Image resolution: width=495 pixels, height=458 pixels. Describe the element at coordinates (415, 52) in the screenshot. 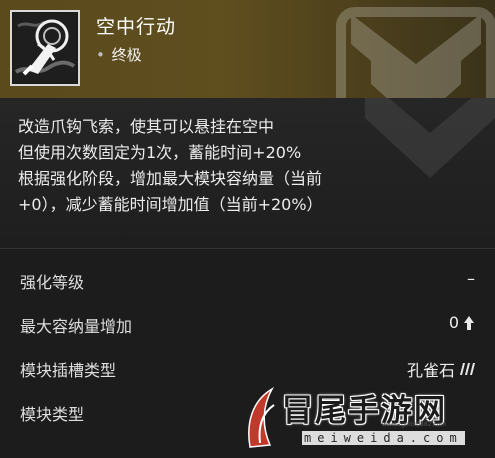

I see `descendant-emblem-icon` at that location.